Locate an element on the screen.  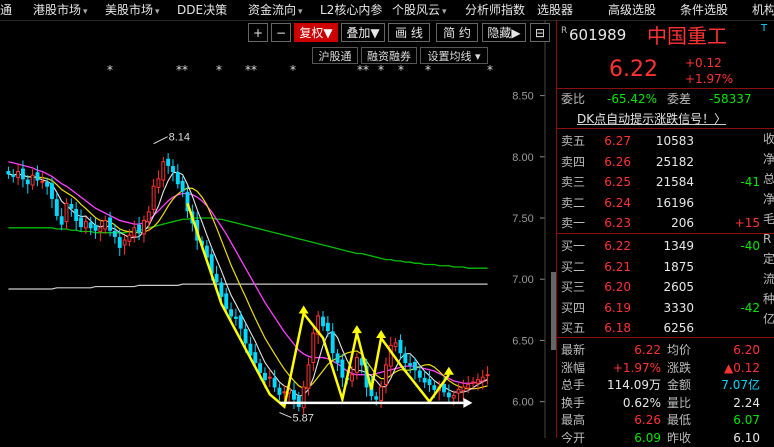
menu-item-condition-picker: 条件选股 is located at coordinates (704, 10).